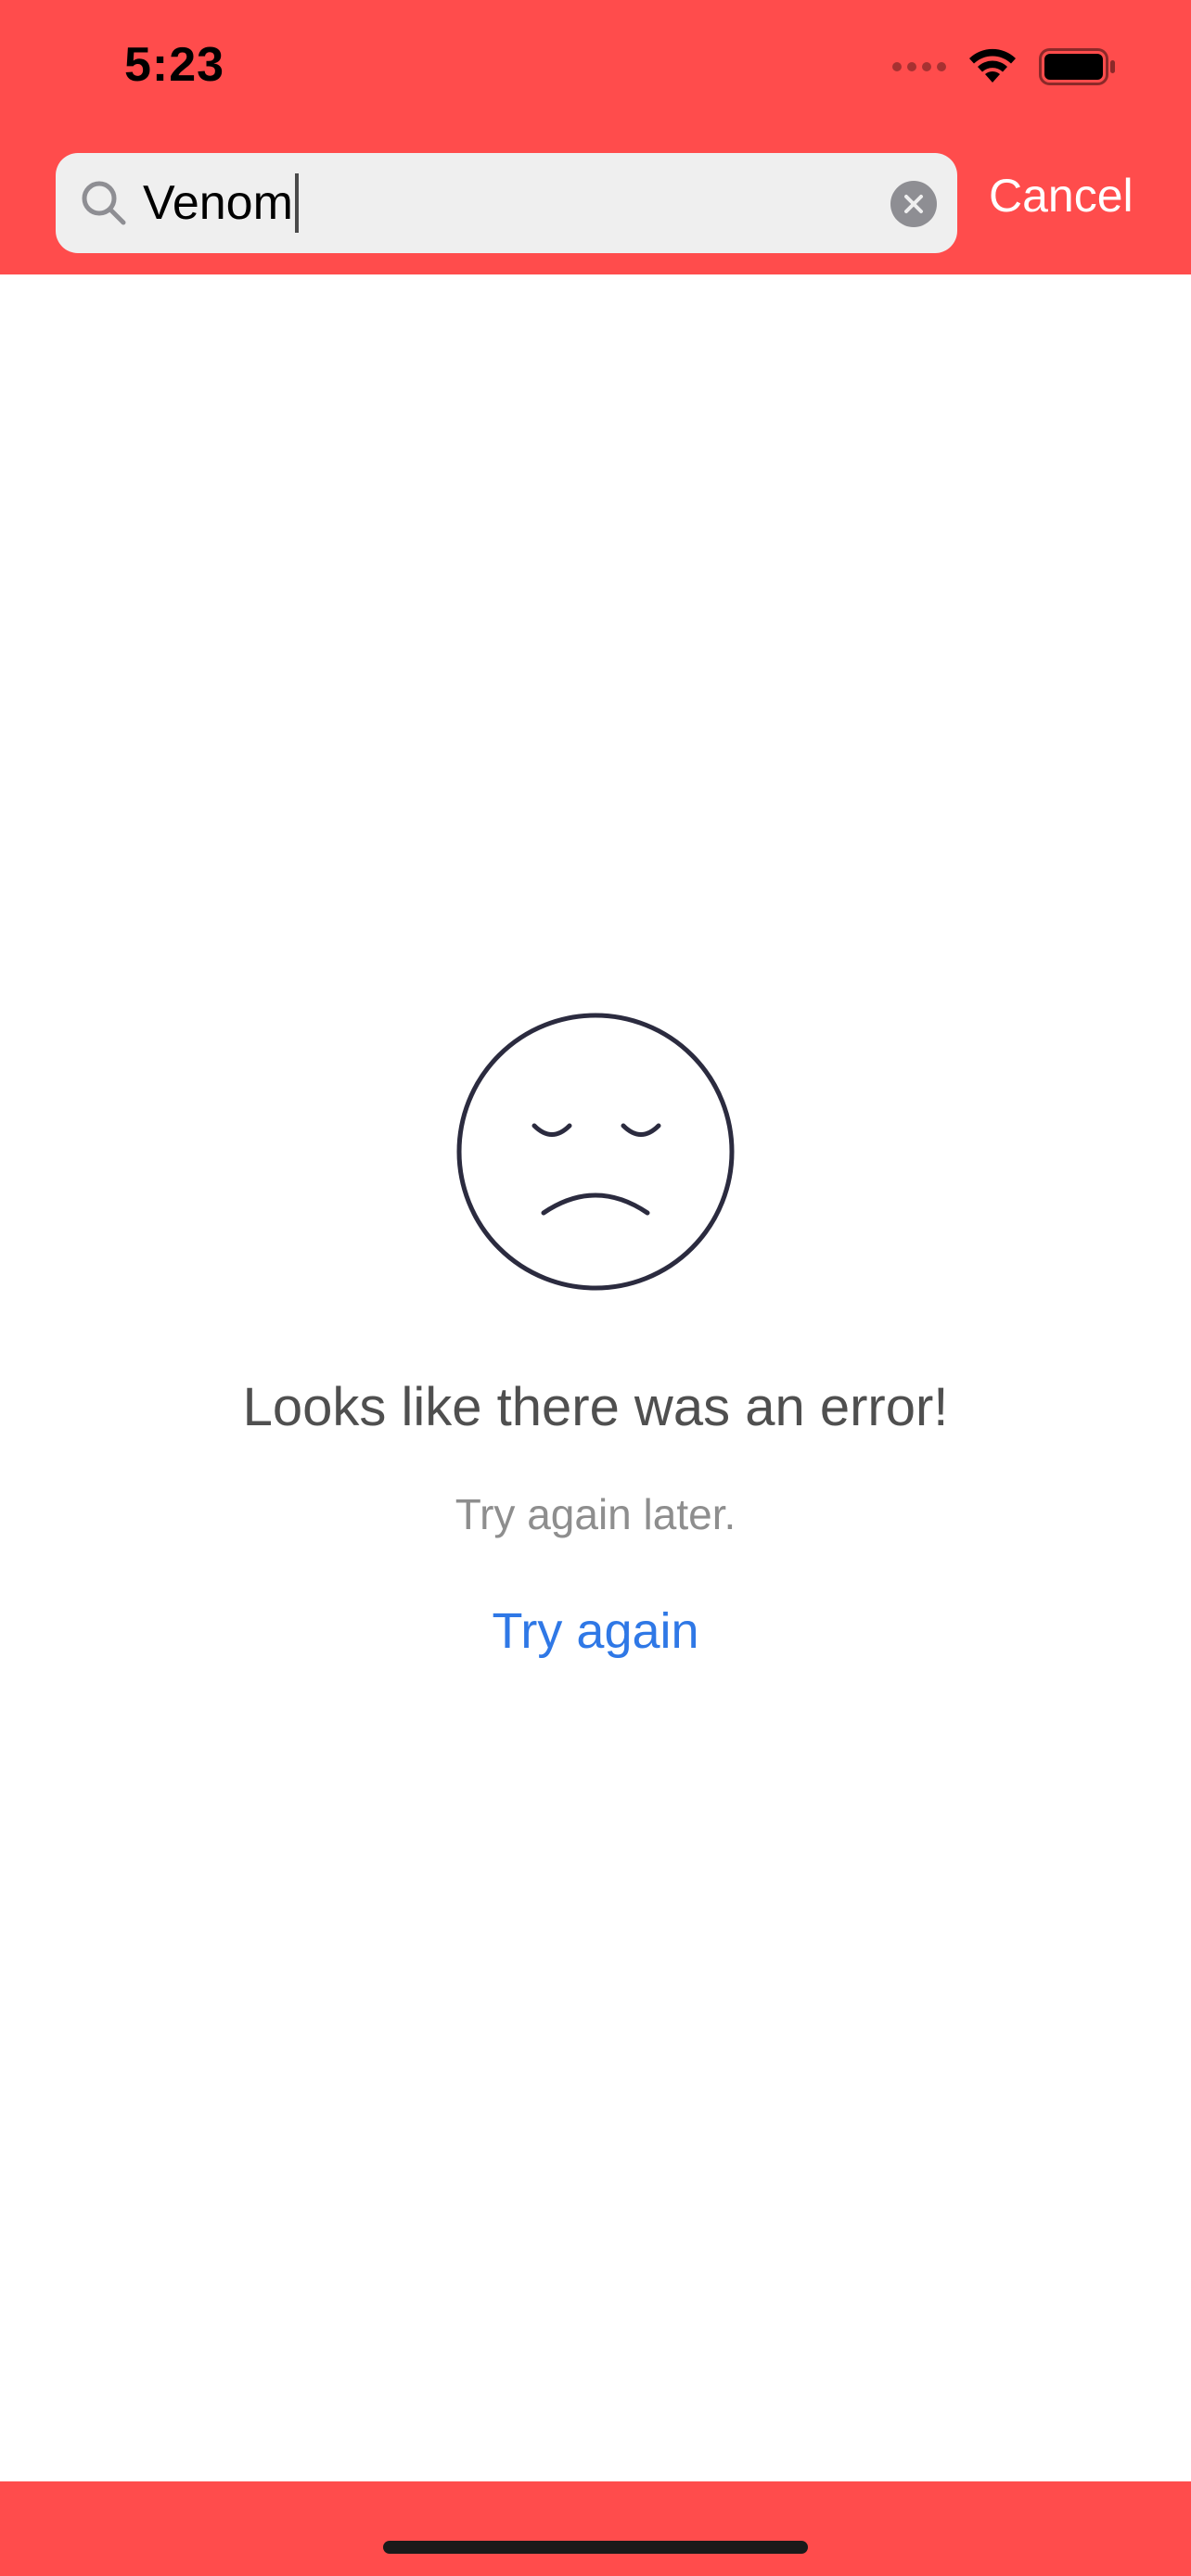 The image size is (1191, 2576). Describe the element at coordinates (595, 1407) in the screenshot. I see `error-title: Looks like there was an error!` at that location.